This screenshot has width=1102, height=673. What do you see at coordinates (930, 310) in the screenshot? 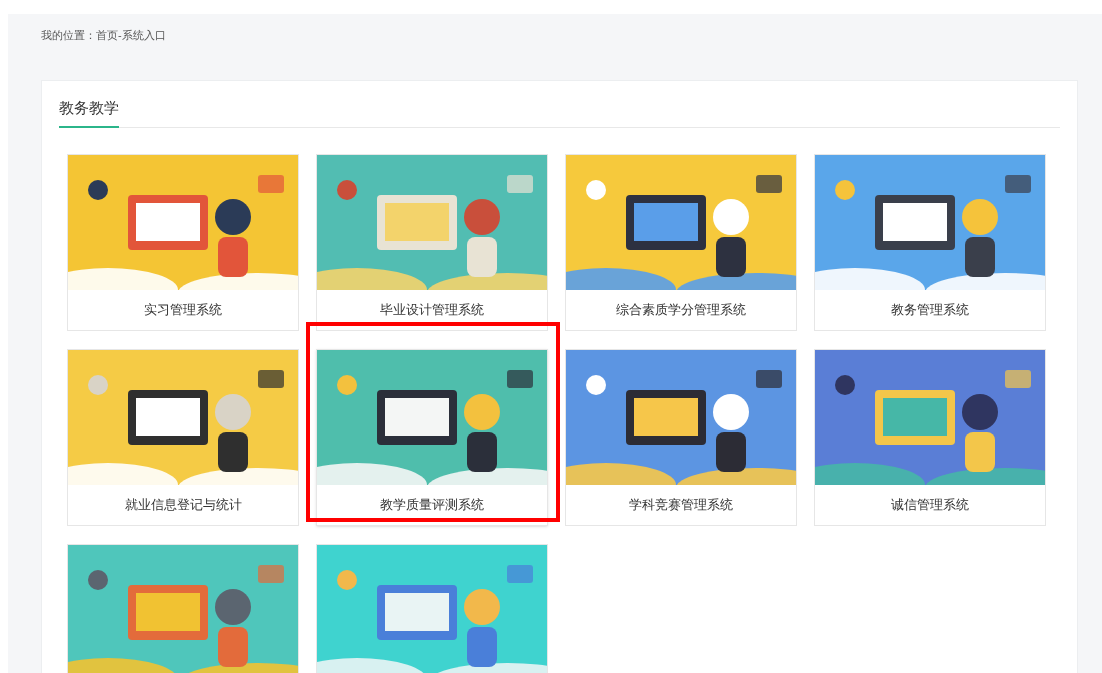
I see `card-title: 教务管理系统` at bounding box center [930, 310].